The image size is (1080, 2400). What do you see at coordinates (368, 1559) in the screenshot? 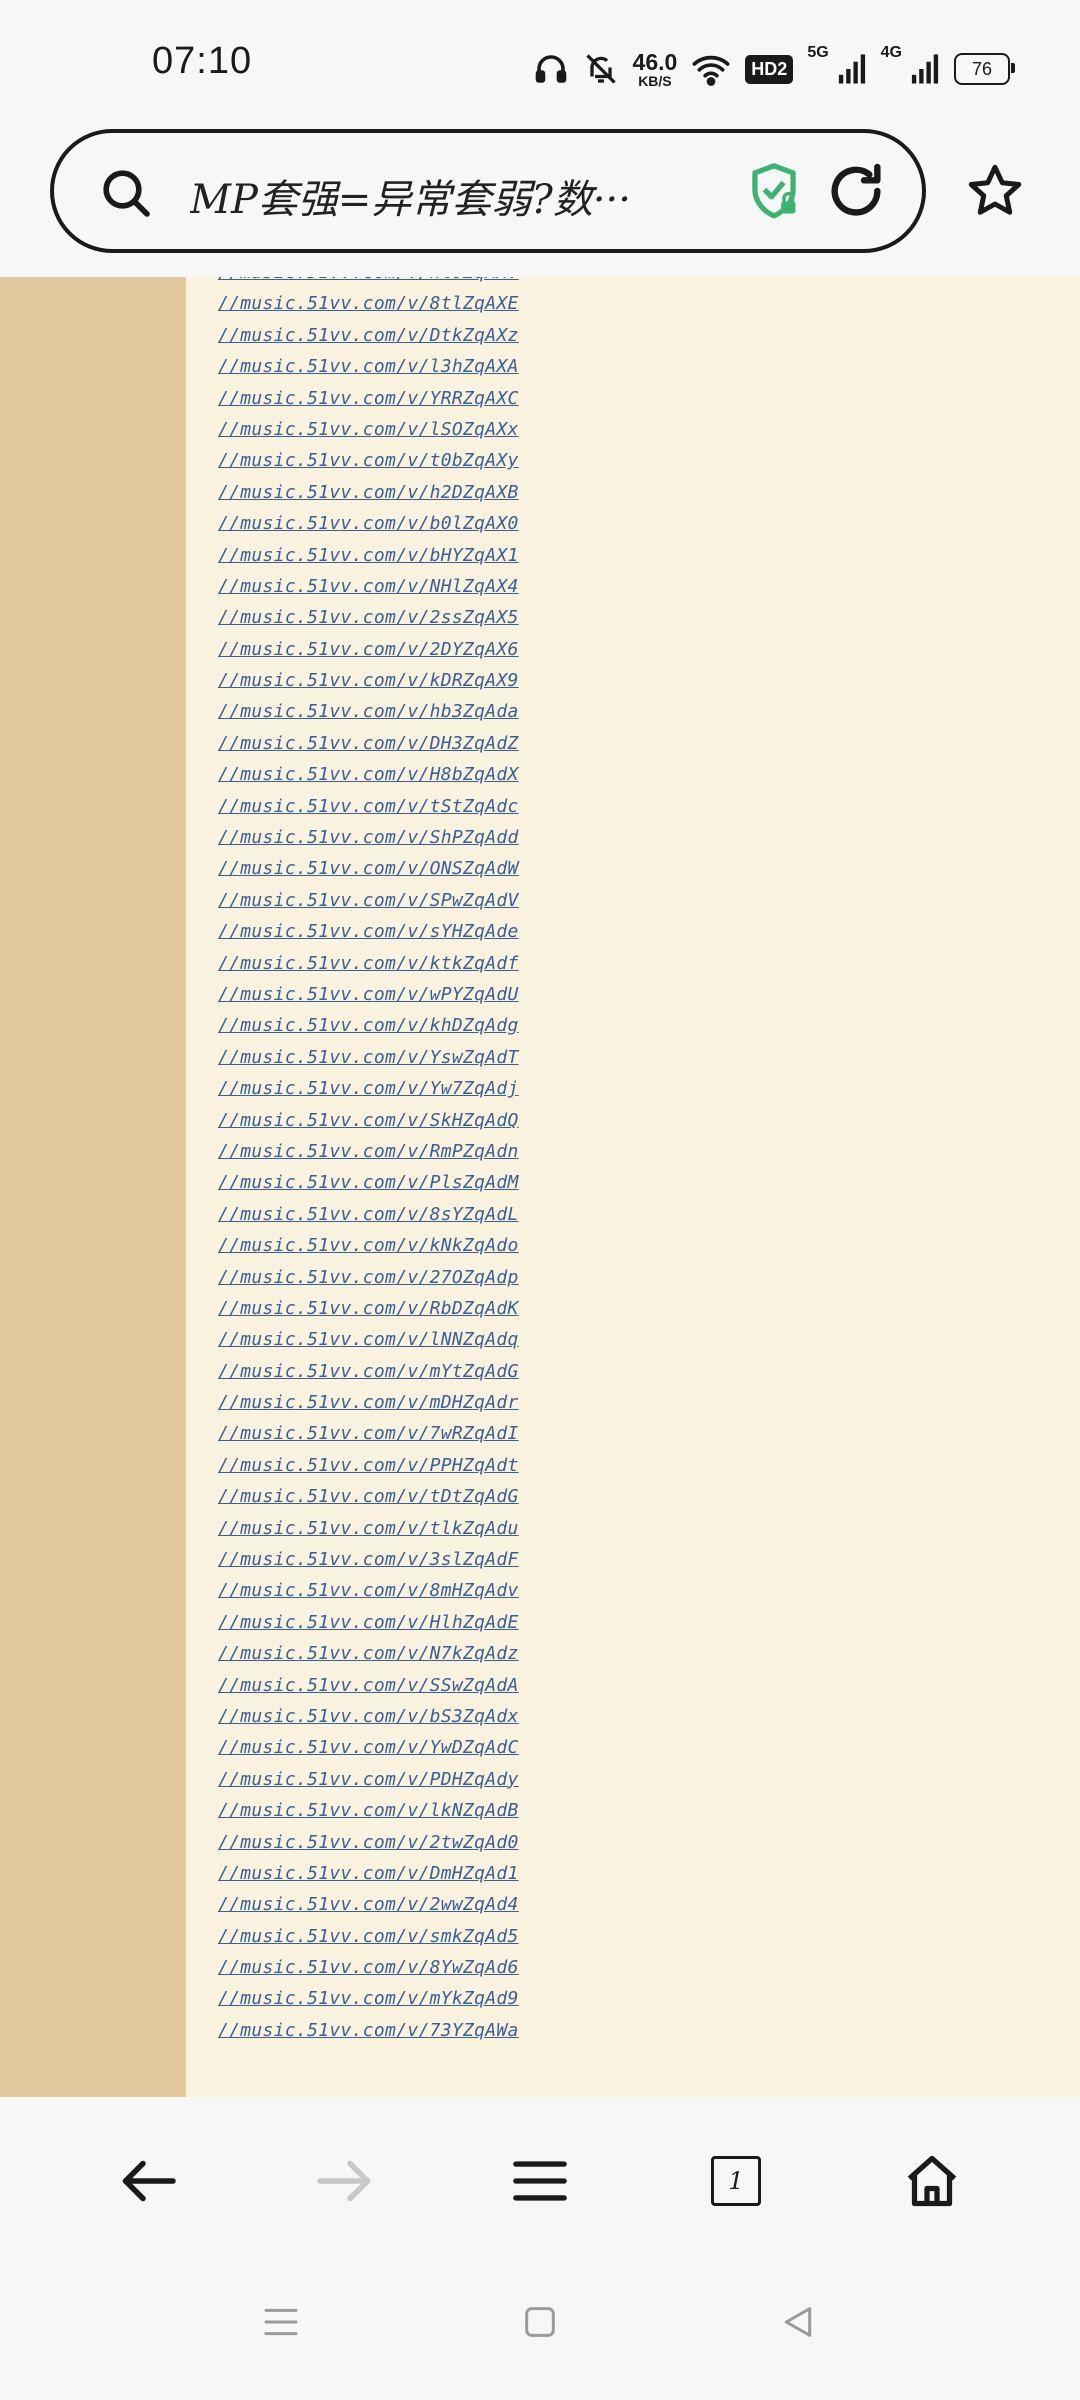
I see `music-link: //music.51vv.com/v/3slZqAdF` at bounding box center [368, 1559].